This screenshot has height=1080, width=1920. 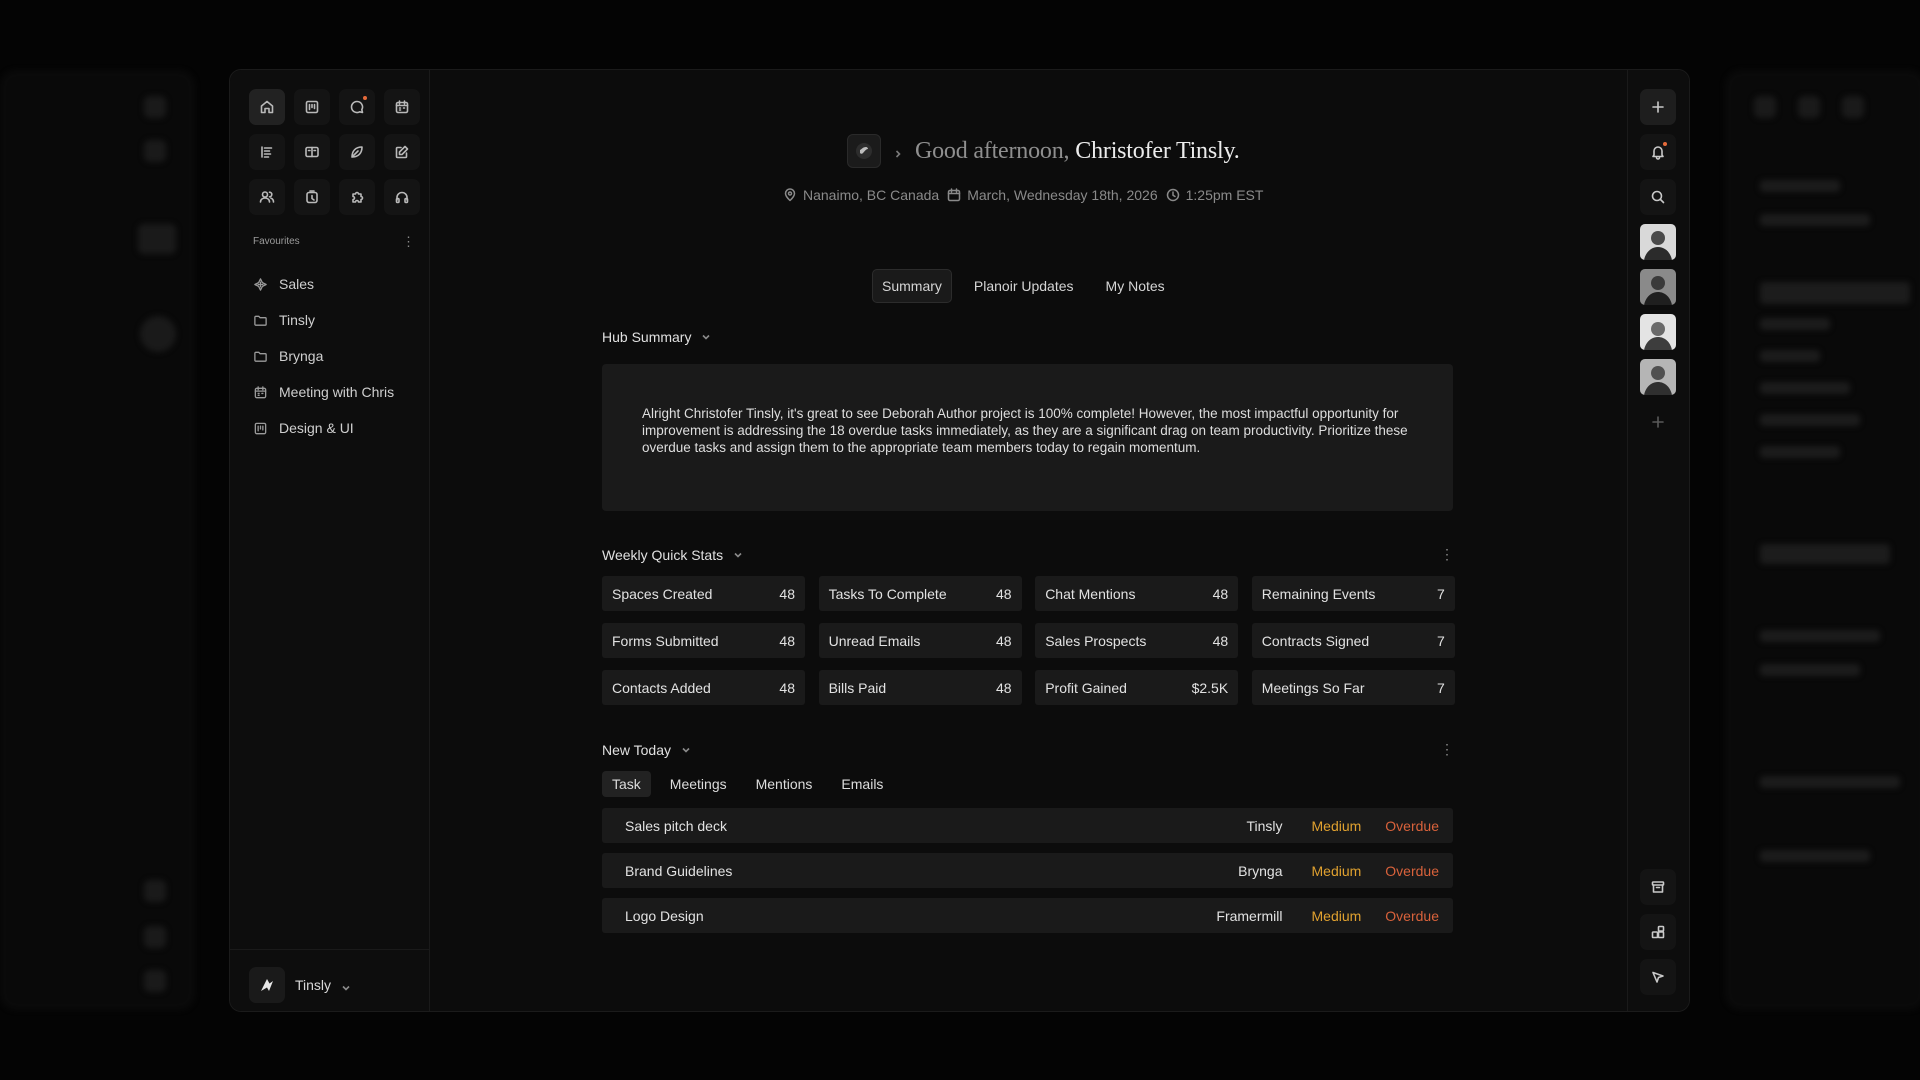 I want to click on favourites-more-button: ⋮, so click(x=408, y=241).